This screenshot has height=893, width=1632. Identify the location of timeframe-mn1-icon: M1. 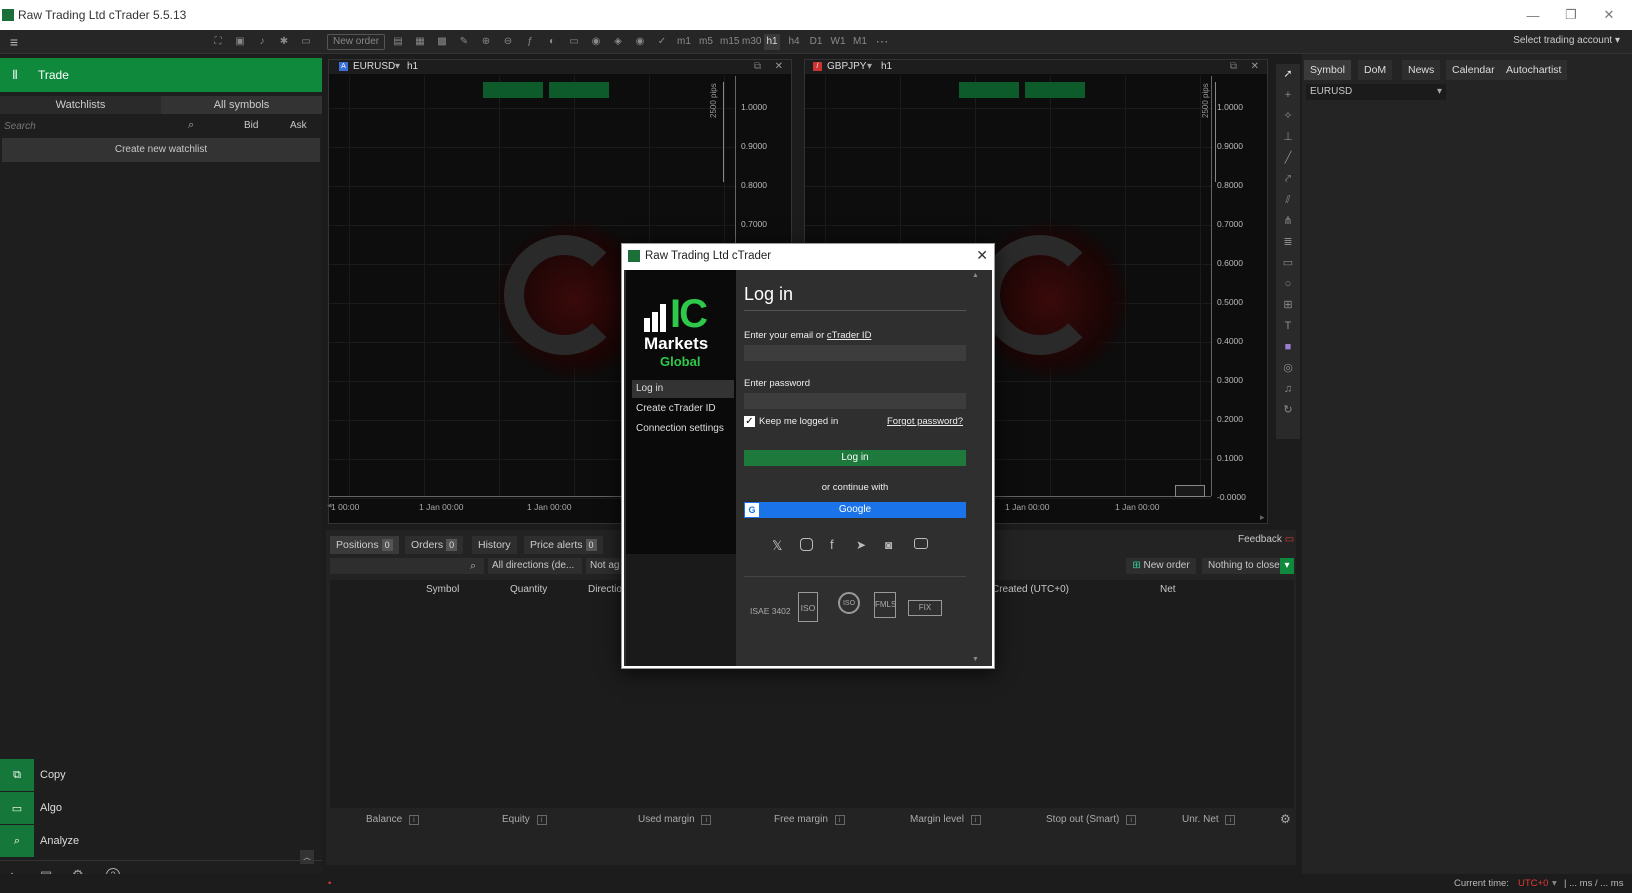
(860, 42).